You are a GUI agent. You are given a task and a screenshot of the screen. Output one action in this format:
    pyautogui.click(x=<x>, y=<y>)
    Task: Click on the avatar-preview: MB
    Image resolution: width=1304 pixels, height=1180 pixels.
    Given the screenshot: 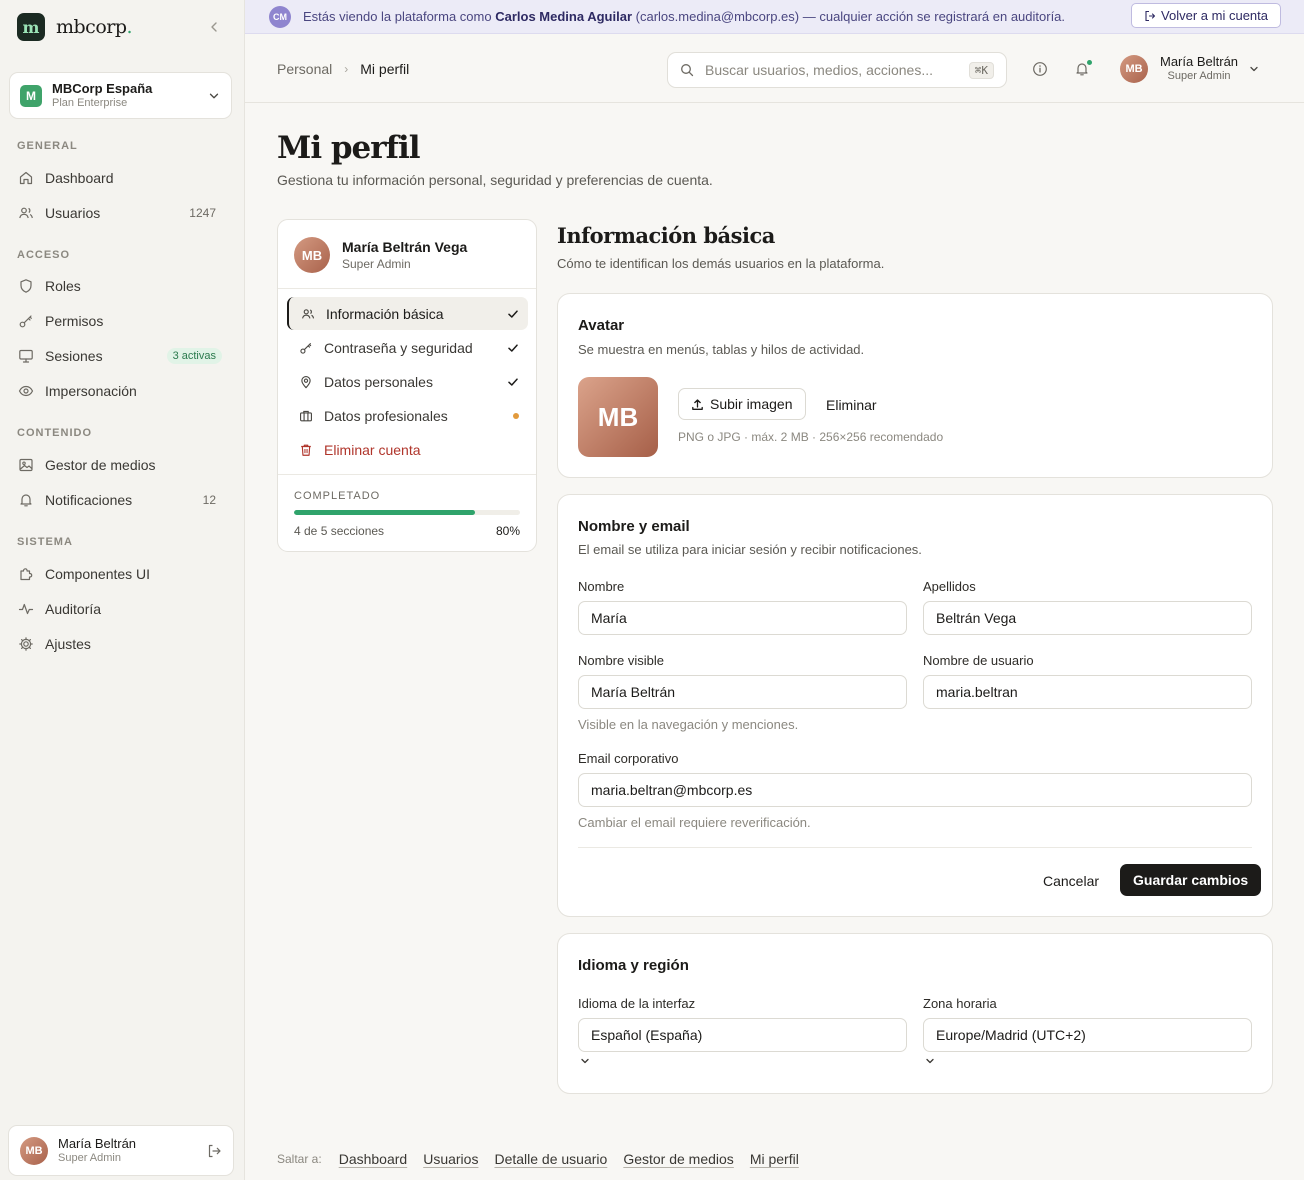 What is the action you would take?
    pyautogui.click(x=618, y=417)
    